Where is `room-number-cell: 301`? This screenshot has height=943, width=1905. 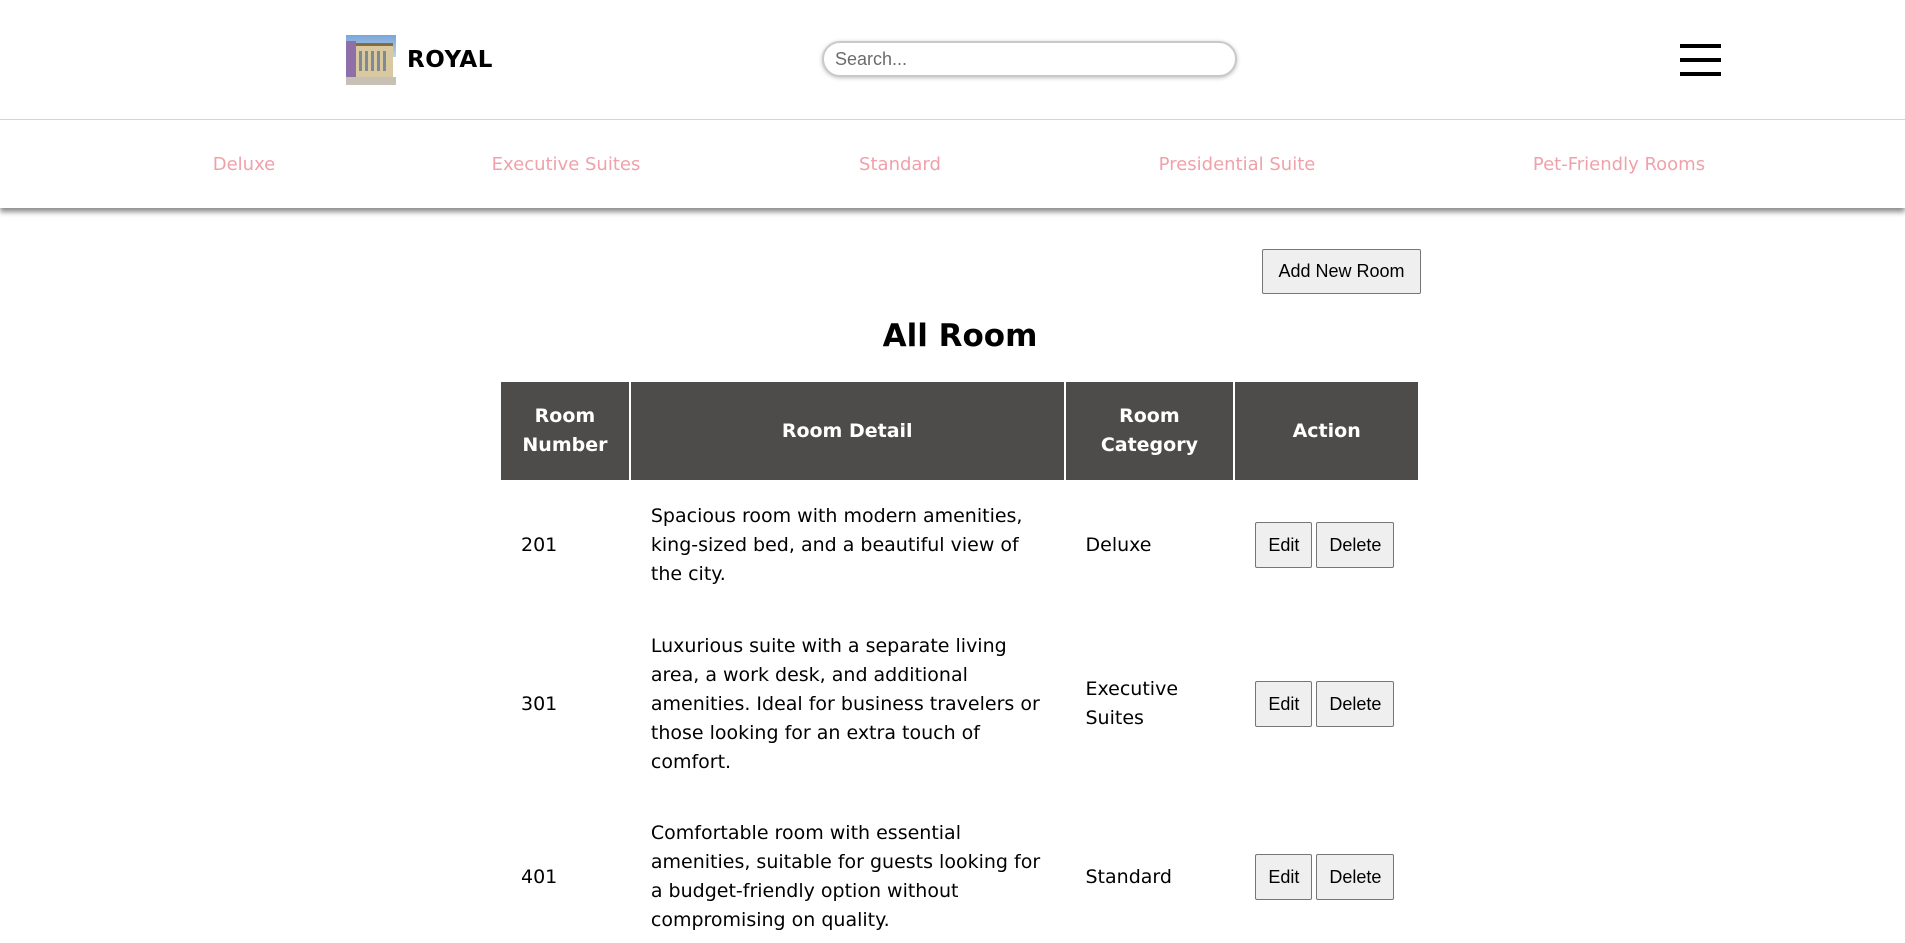
room-number-cell: 301 is located at coordinates (539, 703).